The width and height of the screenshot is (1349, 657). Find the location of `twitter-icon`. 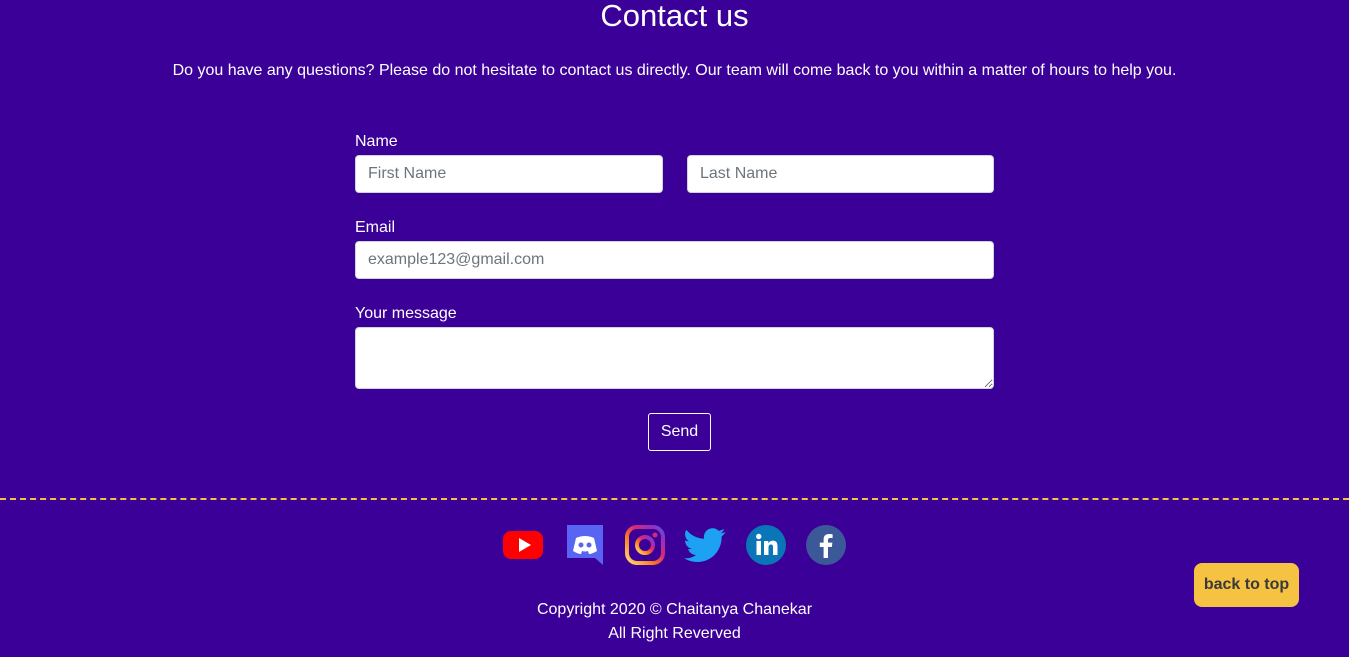

twitter-icon is located at coordinates (705, 545).